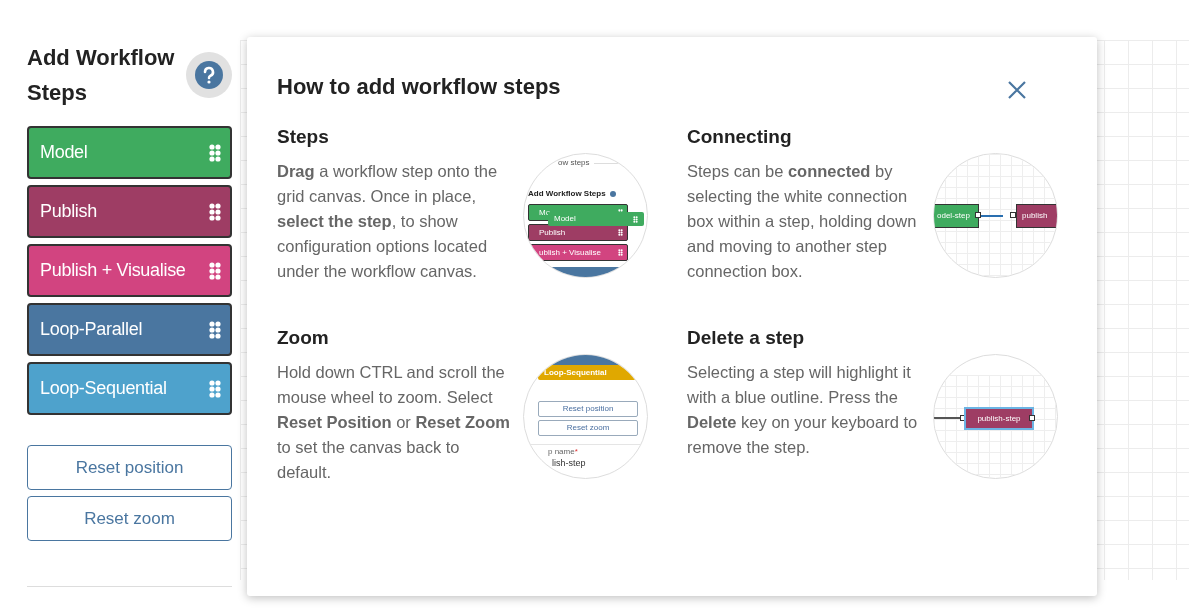  What do you see at coordinates (129, 270) in the screenshot?
I see `workflow-step: Publish + Visualise` at bounding box center [129, 270].